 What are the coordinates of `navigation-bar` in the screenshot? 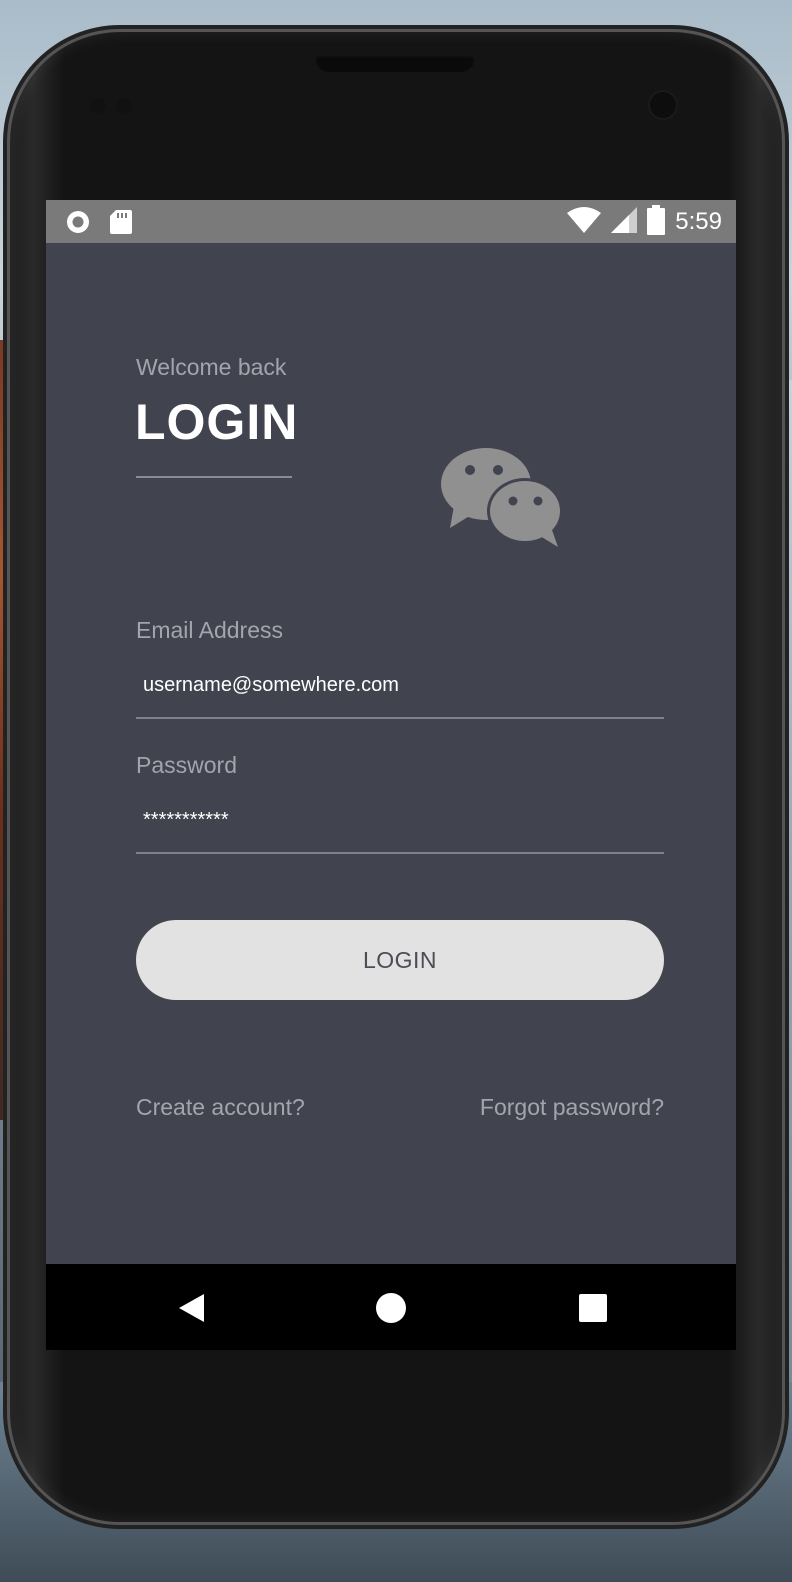 It's located at (391, 1307).